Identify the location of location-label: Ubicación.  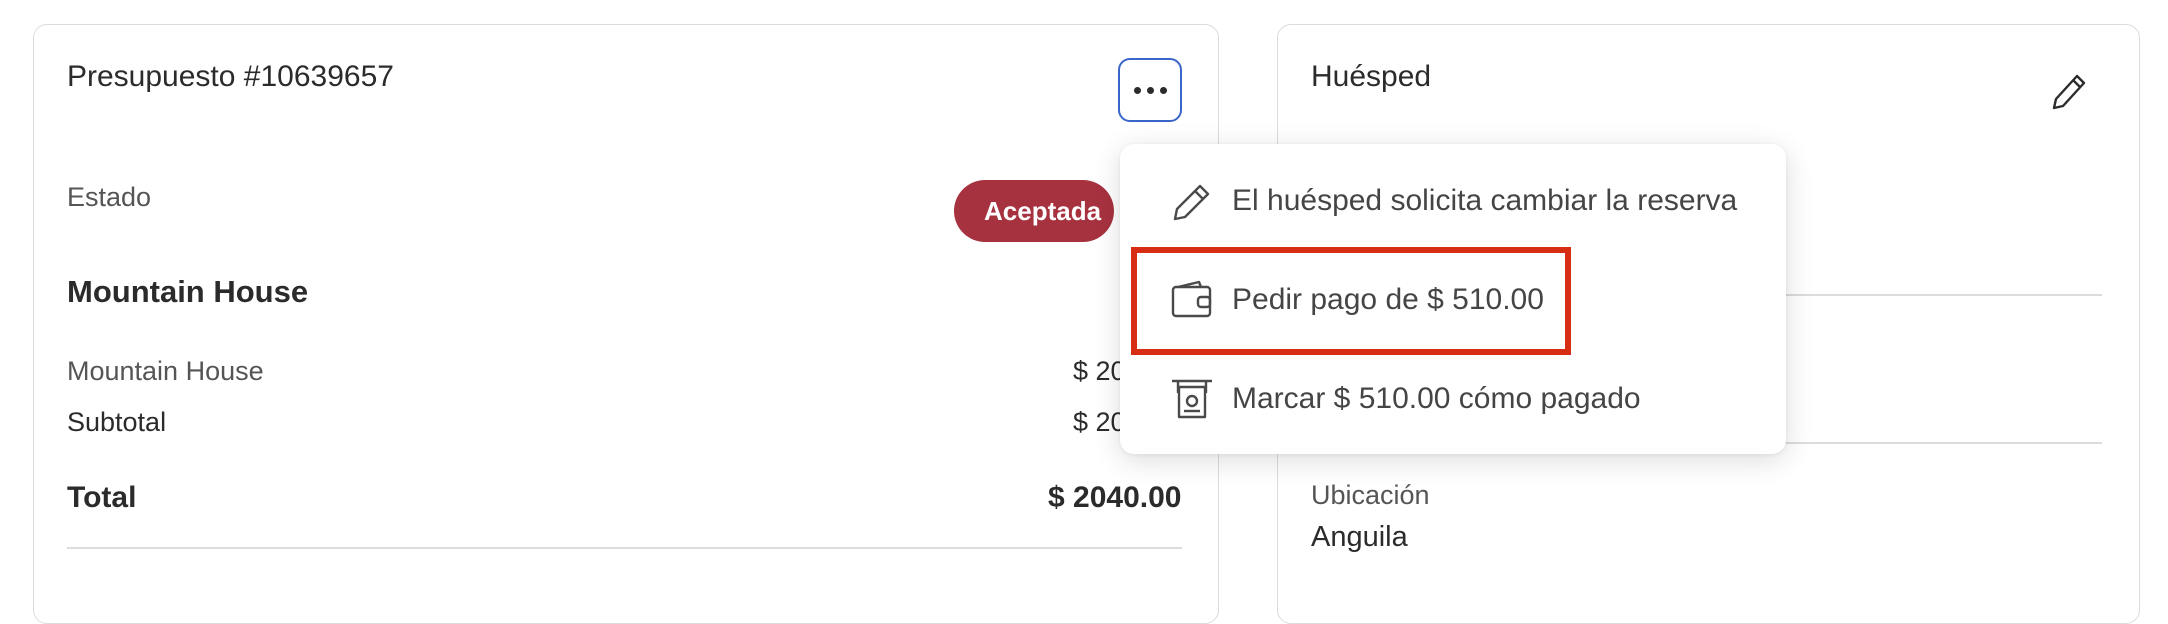
(1370, 495).